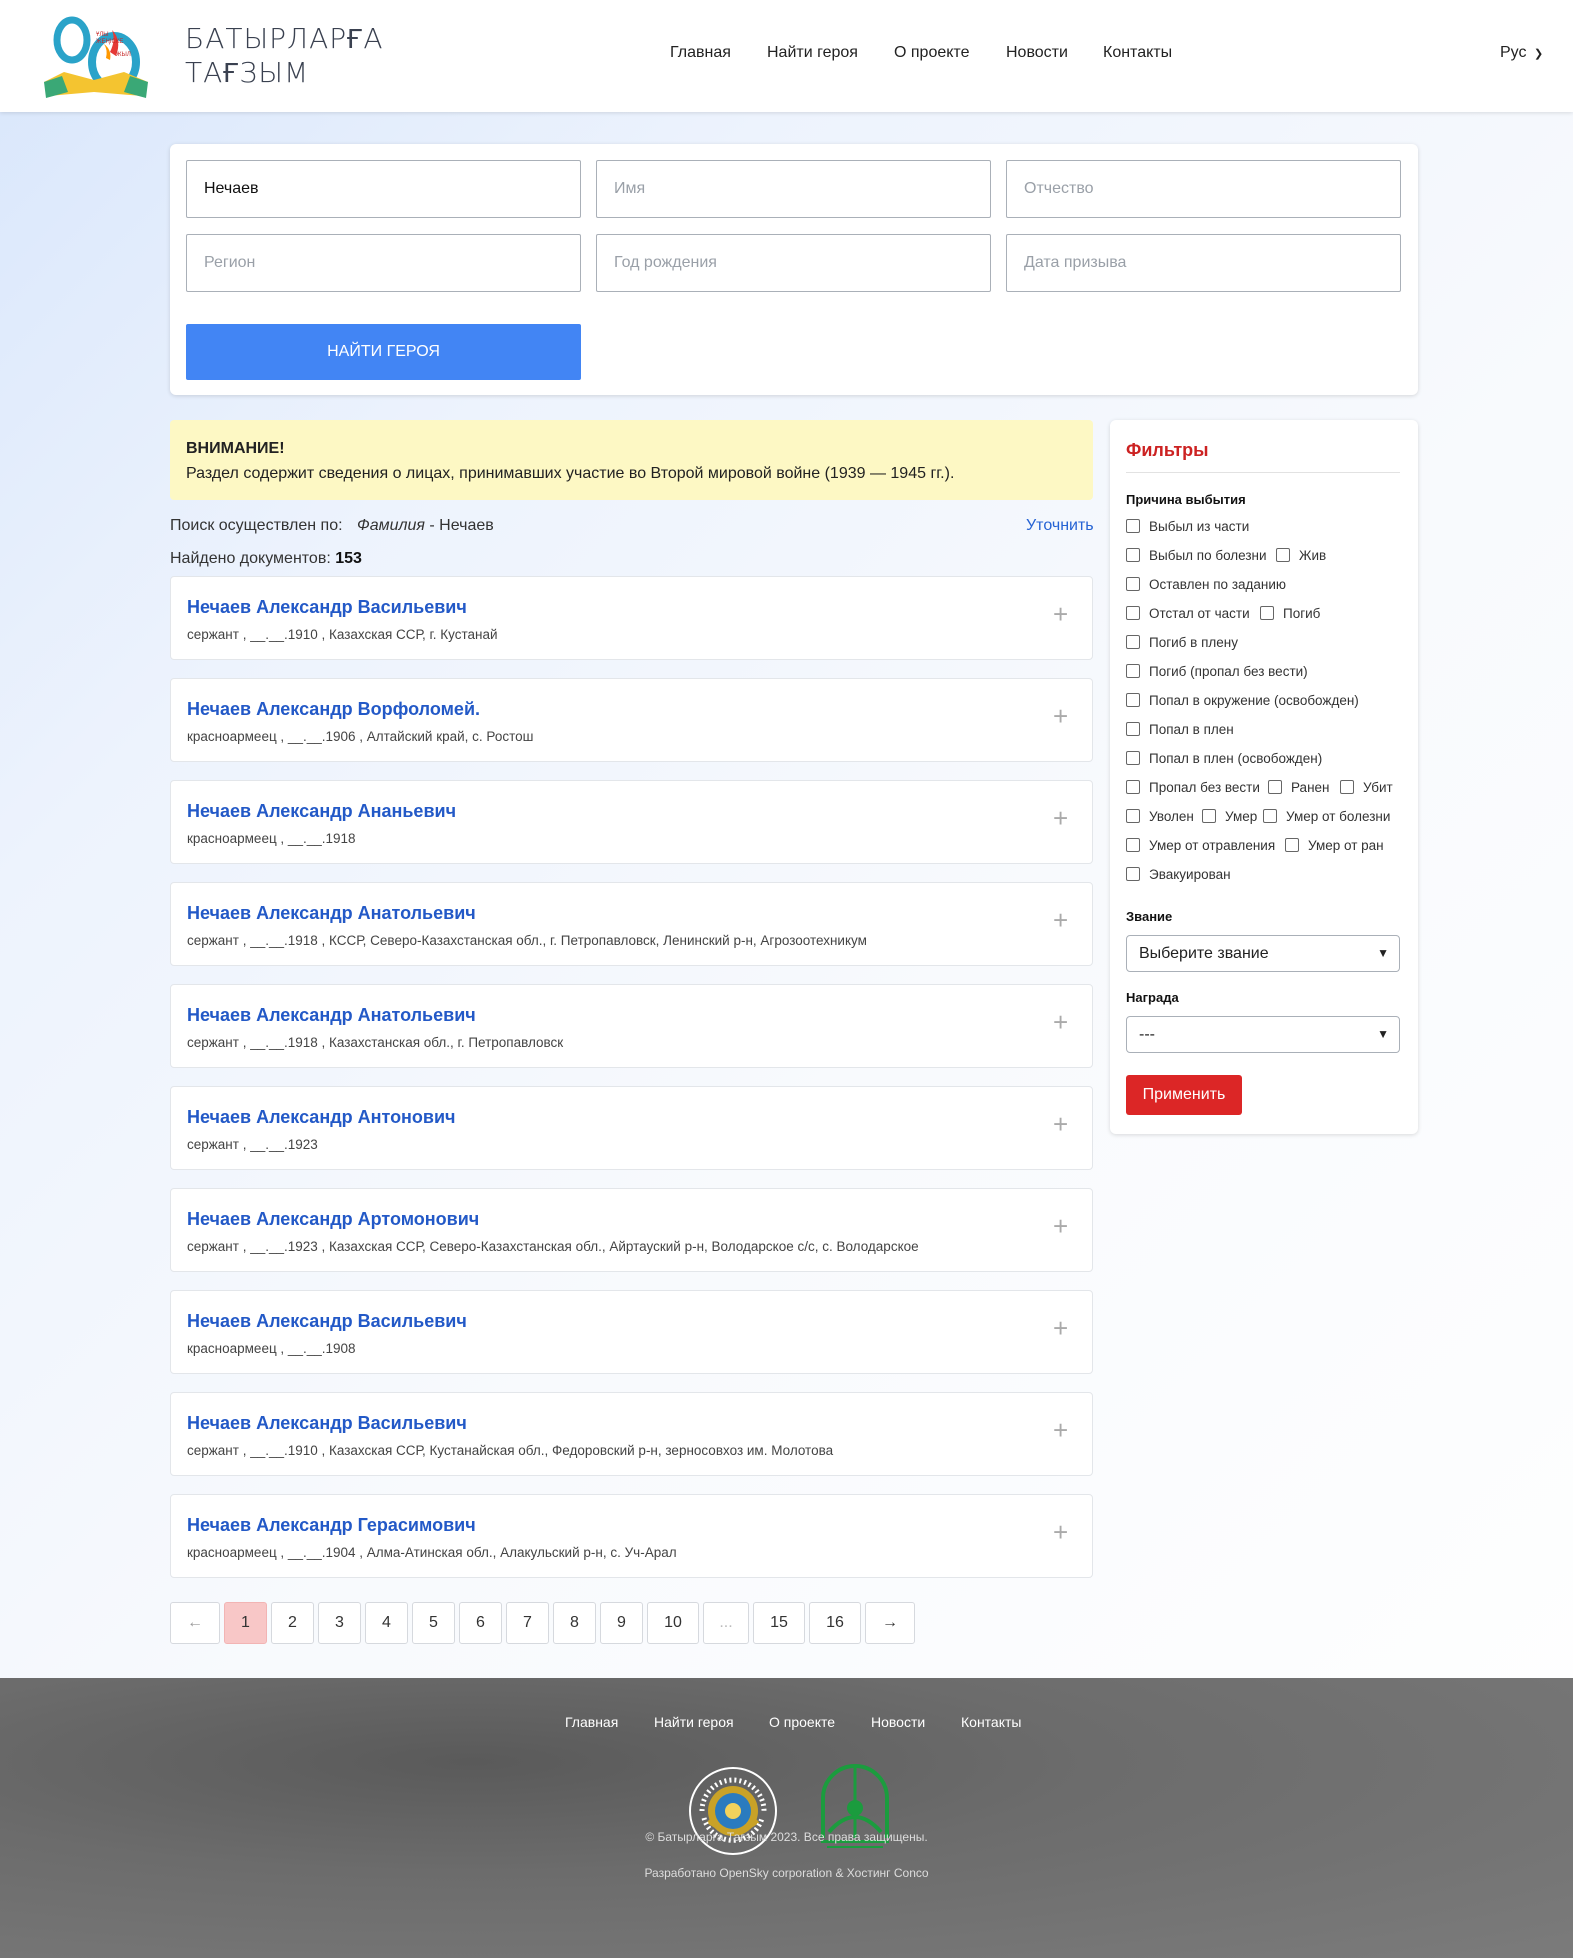 Image resolution: width=1573 pixels, height=1958 pixels. What do you see at coordinates (1263, 1034) in the screenshot?
I see `award-select: --- ▼` at bounding box center [1263, 1034].